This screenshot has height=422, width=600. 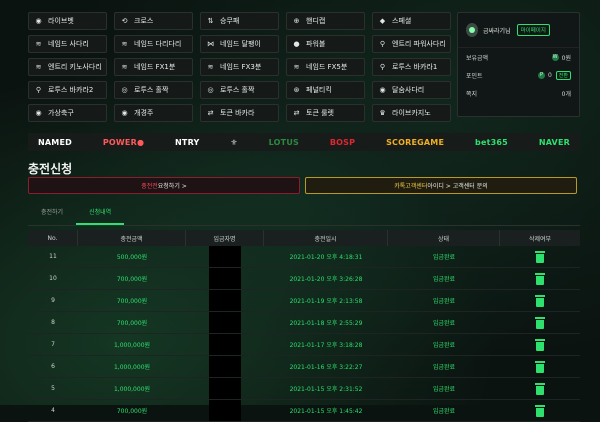 I want to click on menu-item-label: 로투스 바카라1, so click(x=415, y=67).